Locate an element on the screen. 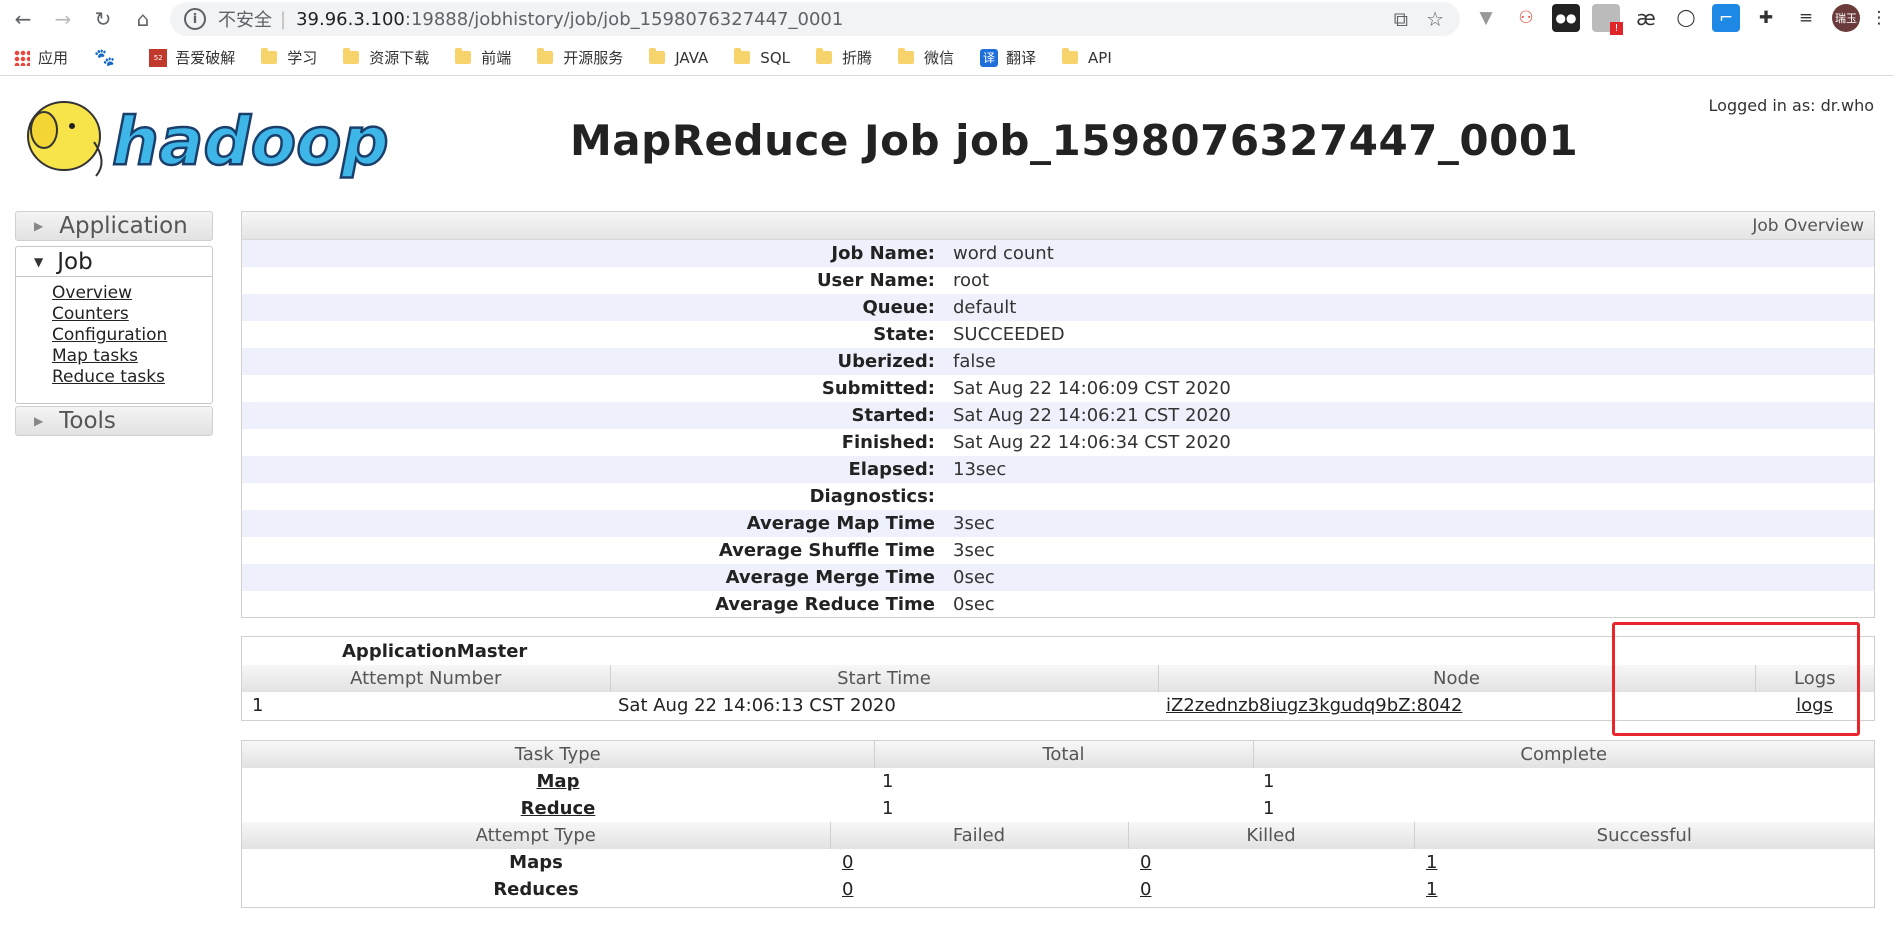 The height and width of the screenshot is (940, 1894). bookmark-label: 学习 is located at coordinates (302, 58).